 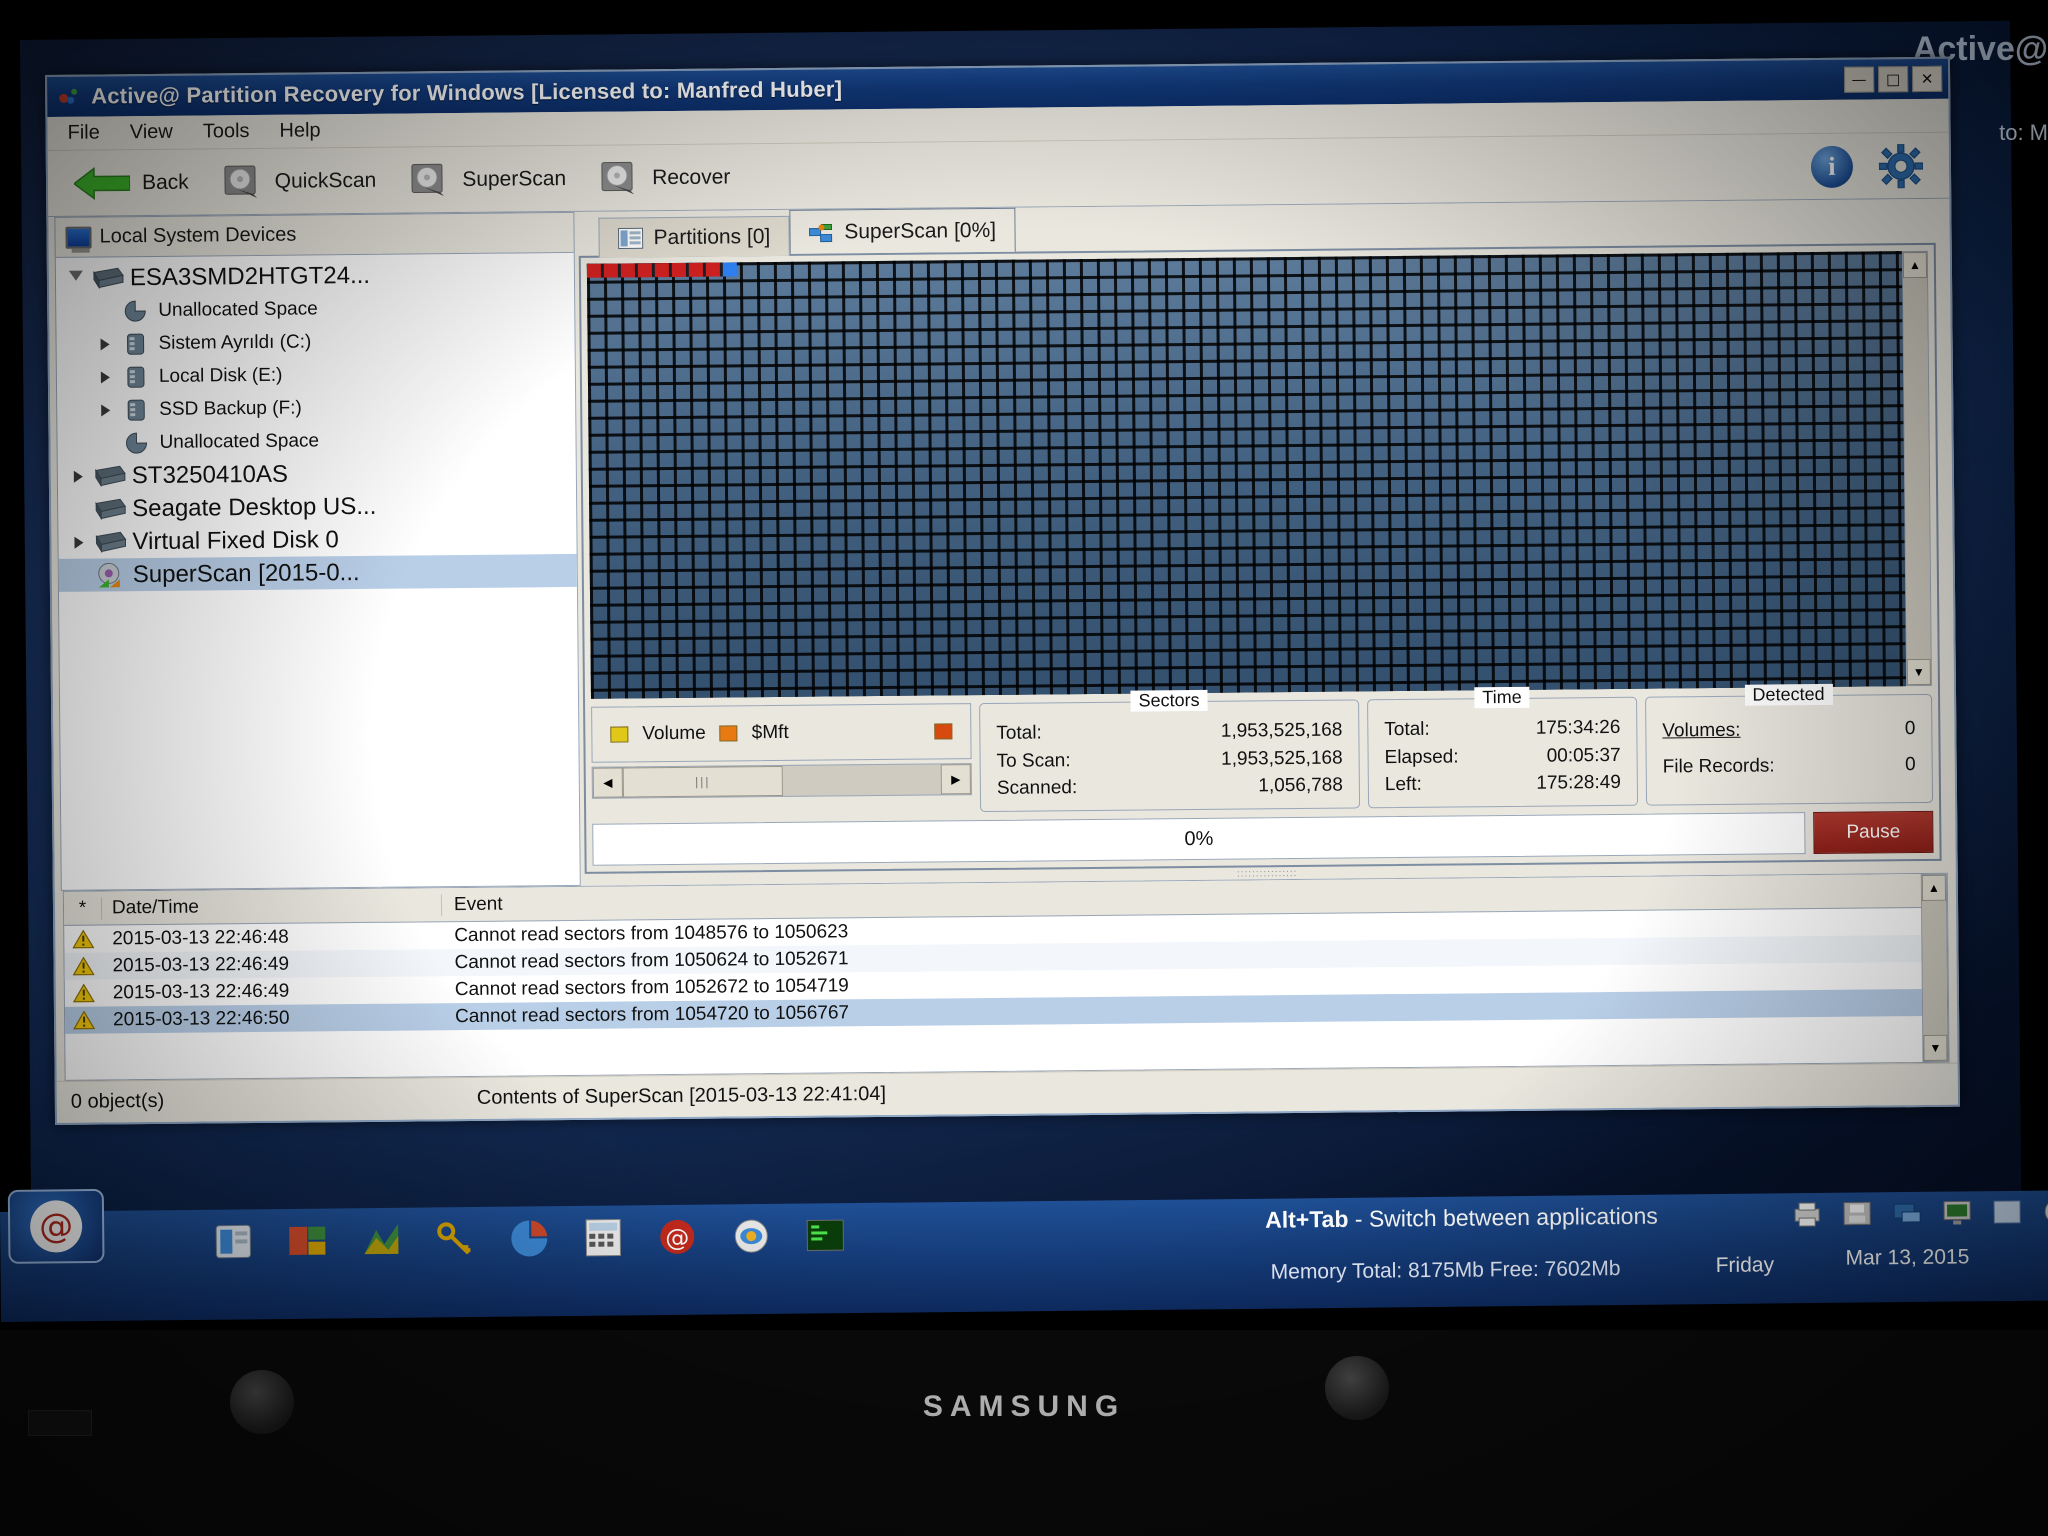 What do you see at coordinates (243, 181) in the screenshot?
I see `hard-disk-icon` at bounding box center [243, 181].